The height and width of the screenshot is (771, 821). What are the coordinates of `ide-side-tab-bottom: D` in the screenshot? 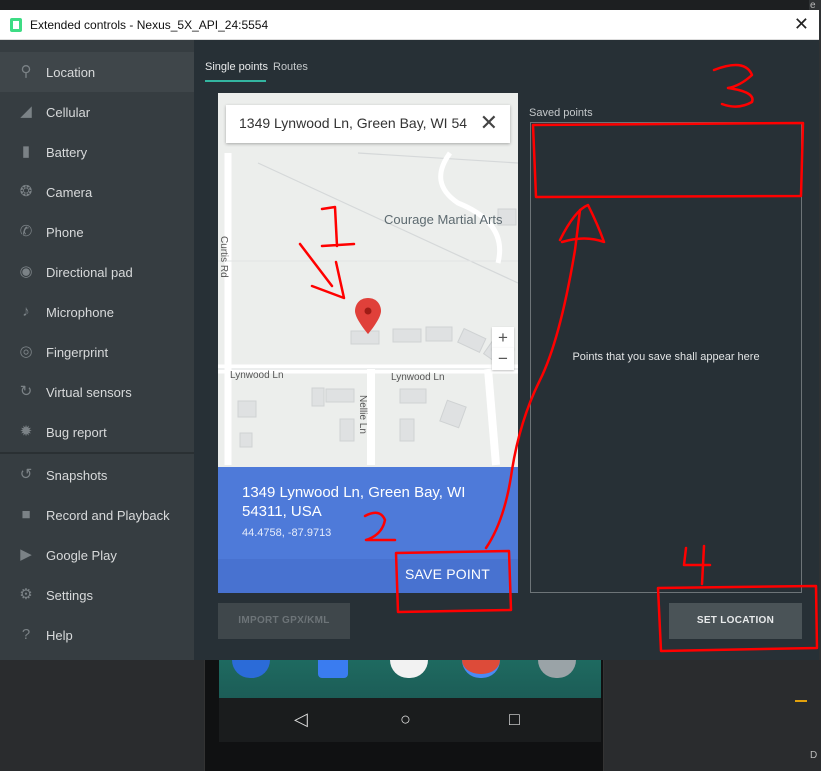 It's located at (814, 755).